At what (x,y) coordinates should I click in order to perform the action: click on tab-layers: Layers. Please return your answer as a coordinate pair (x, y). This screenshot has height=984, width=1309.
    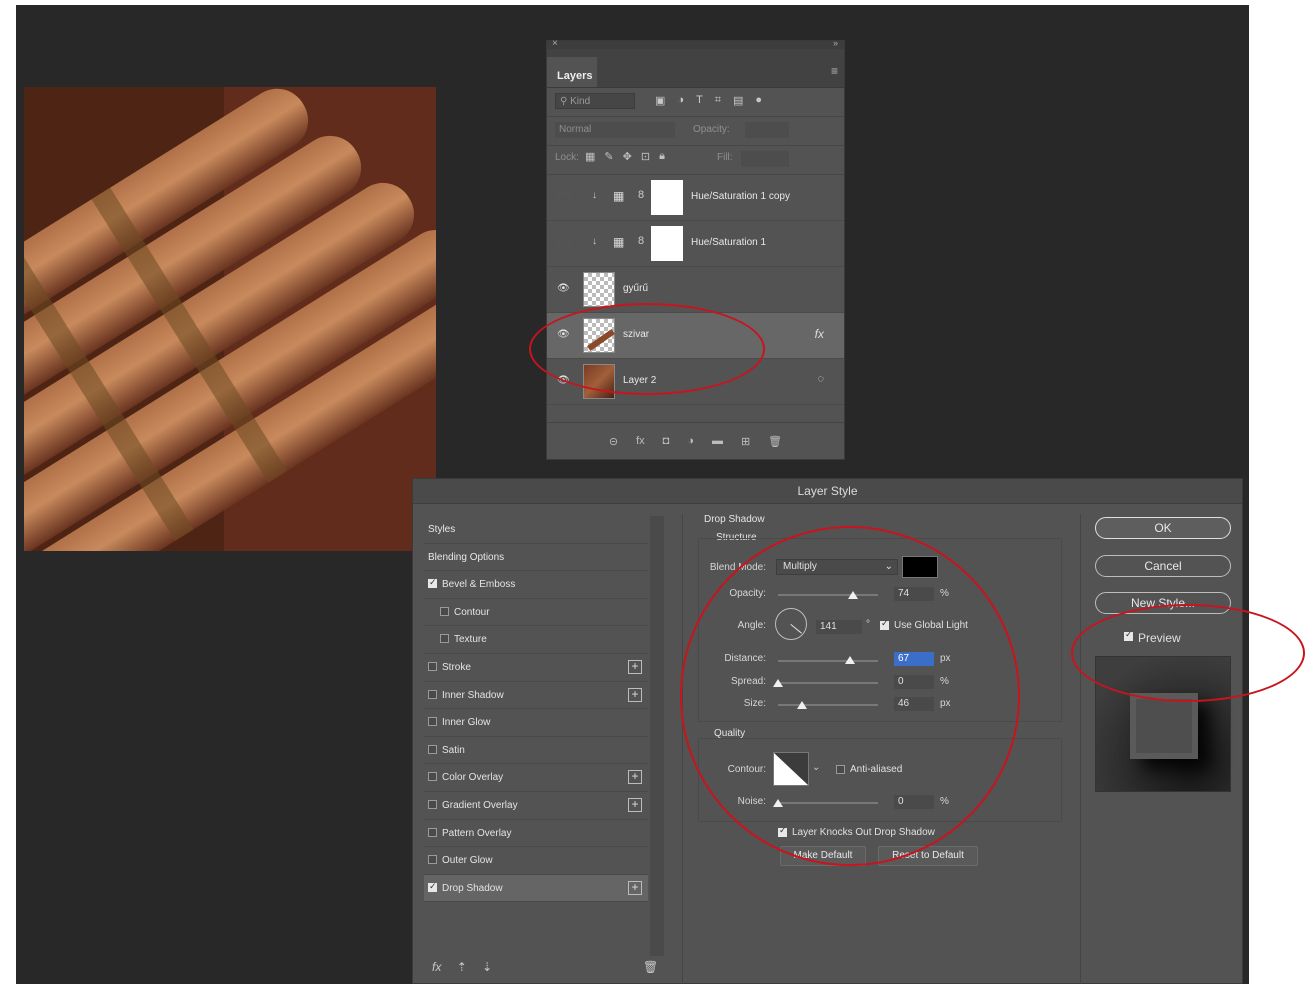
    Looking at the image, I should click on (572, 72).